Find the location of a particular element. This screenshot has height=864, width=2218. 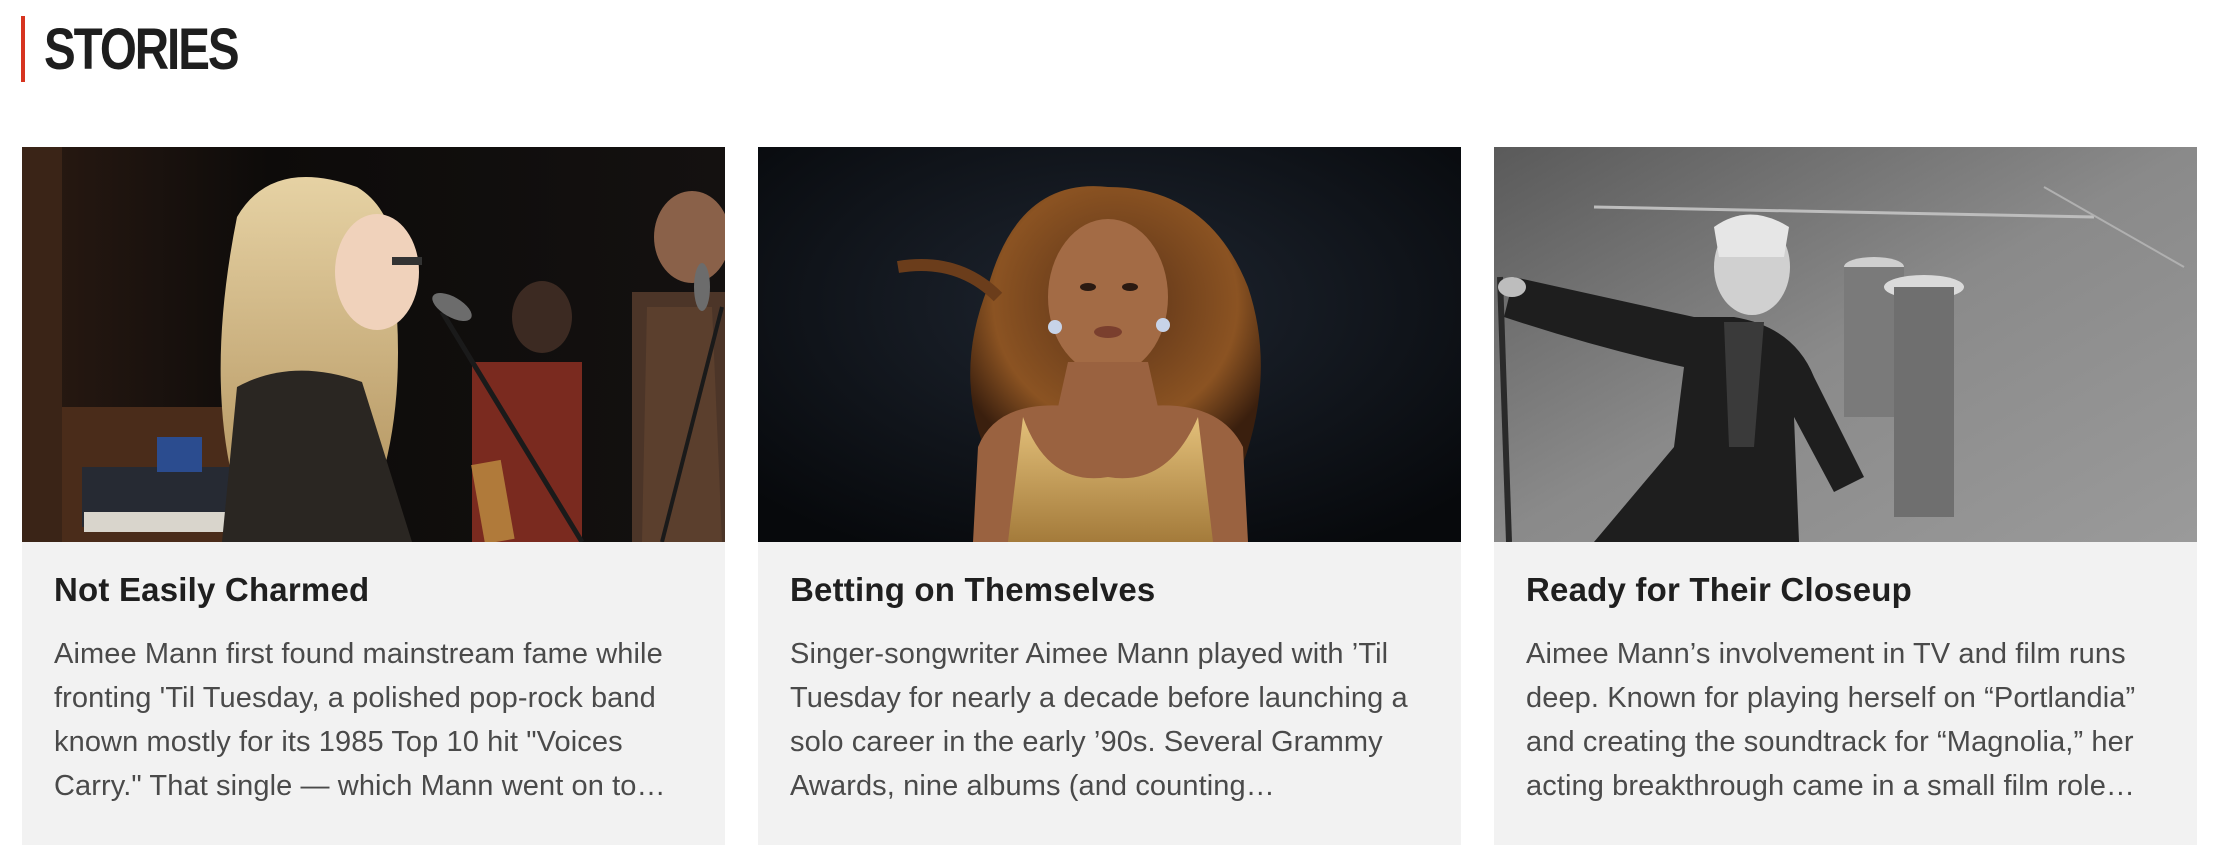

story-title: Betting on Themselves is located at coordinates (1109, 590).